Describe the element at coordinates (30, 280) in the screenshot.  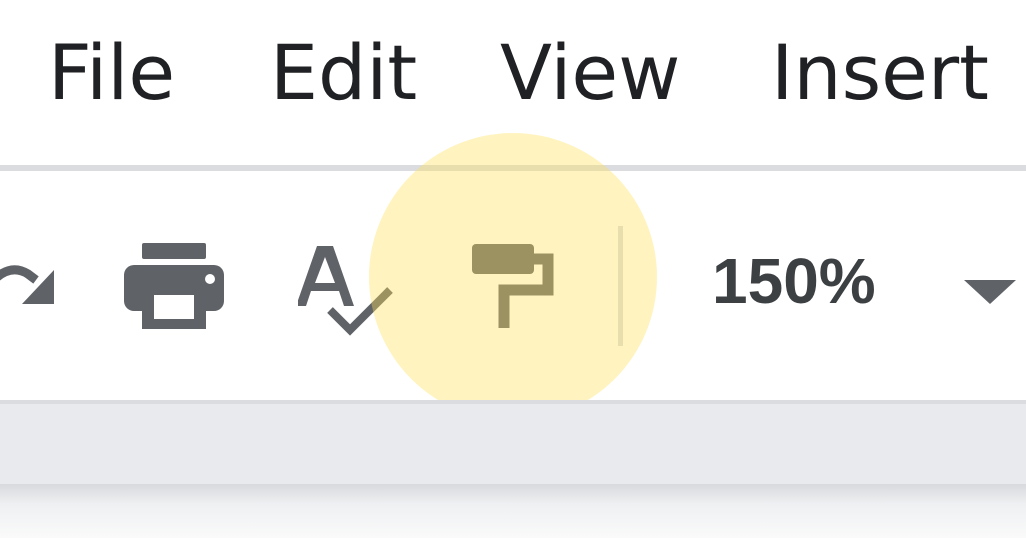
I see `redo-icon` at that location.